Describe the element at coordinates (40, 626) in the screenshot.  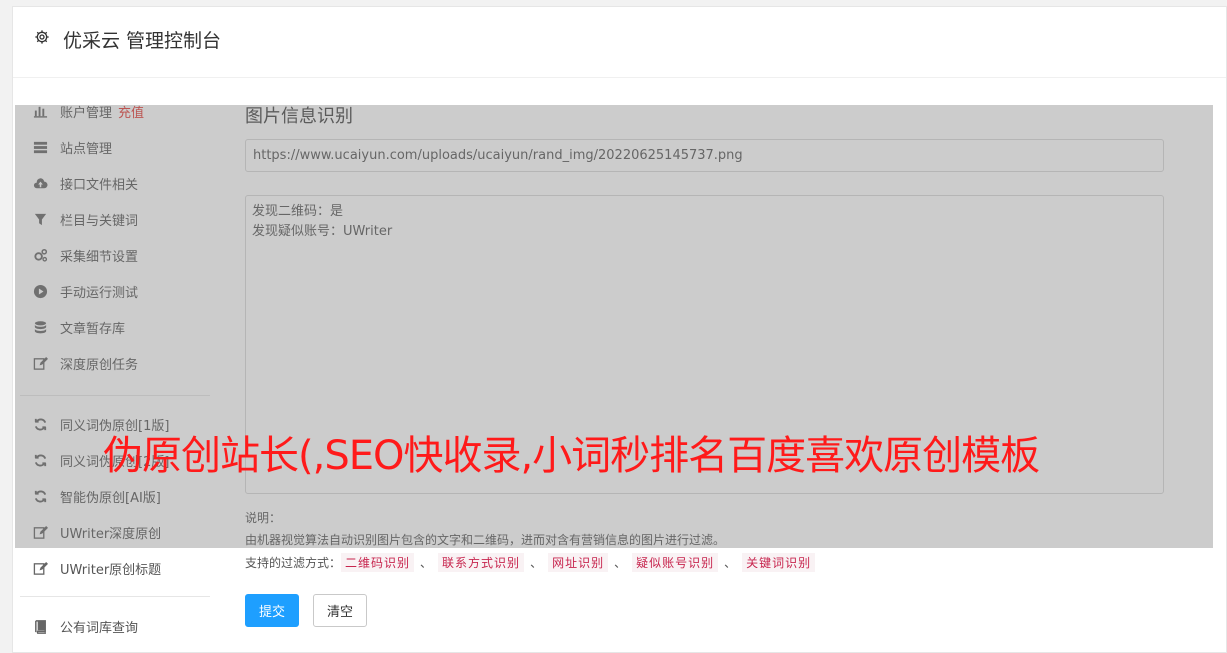
I see `book-icon` at that location.